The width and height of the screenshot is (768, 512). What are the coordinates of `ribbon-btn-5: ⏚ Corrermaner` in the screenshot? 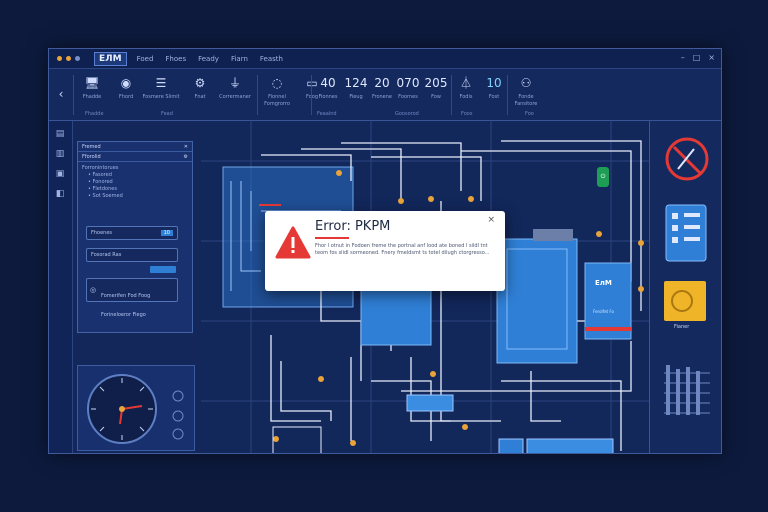 It's located at (235, 86).